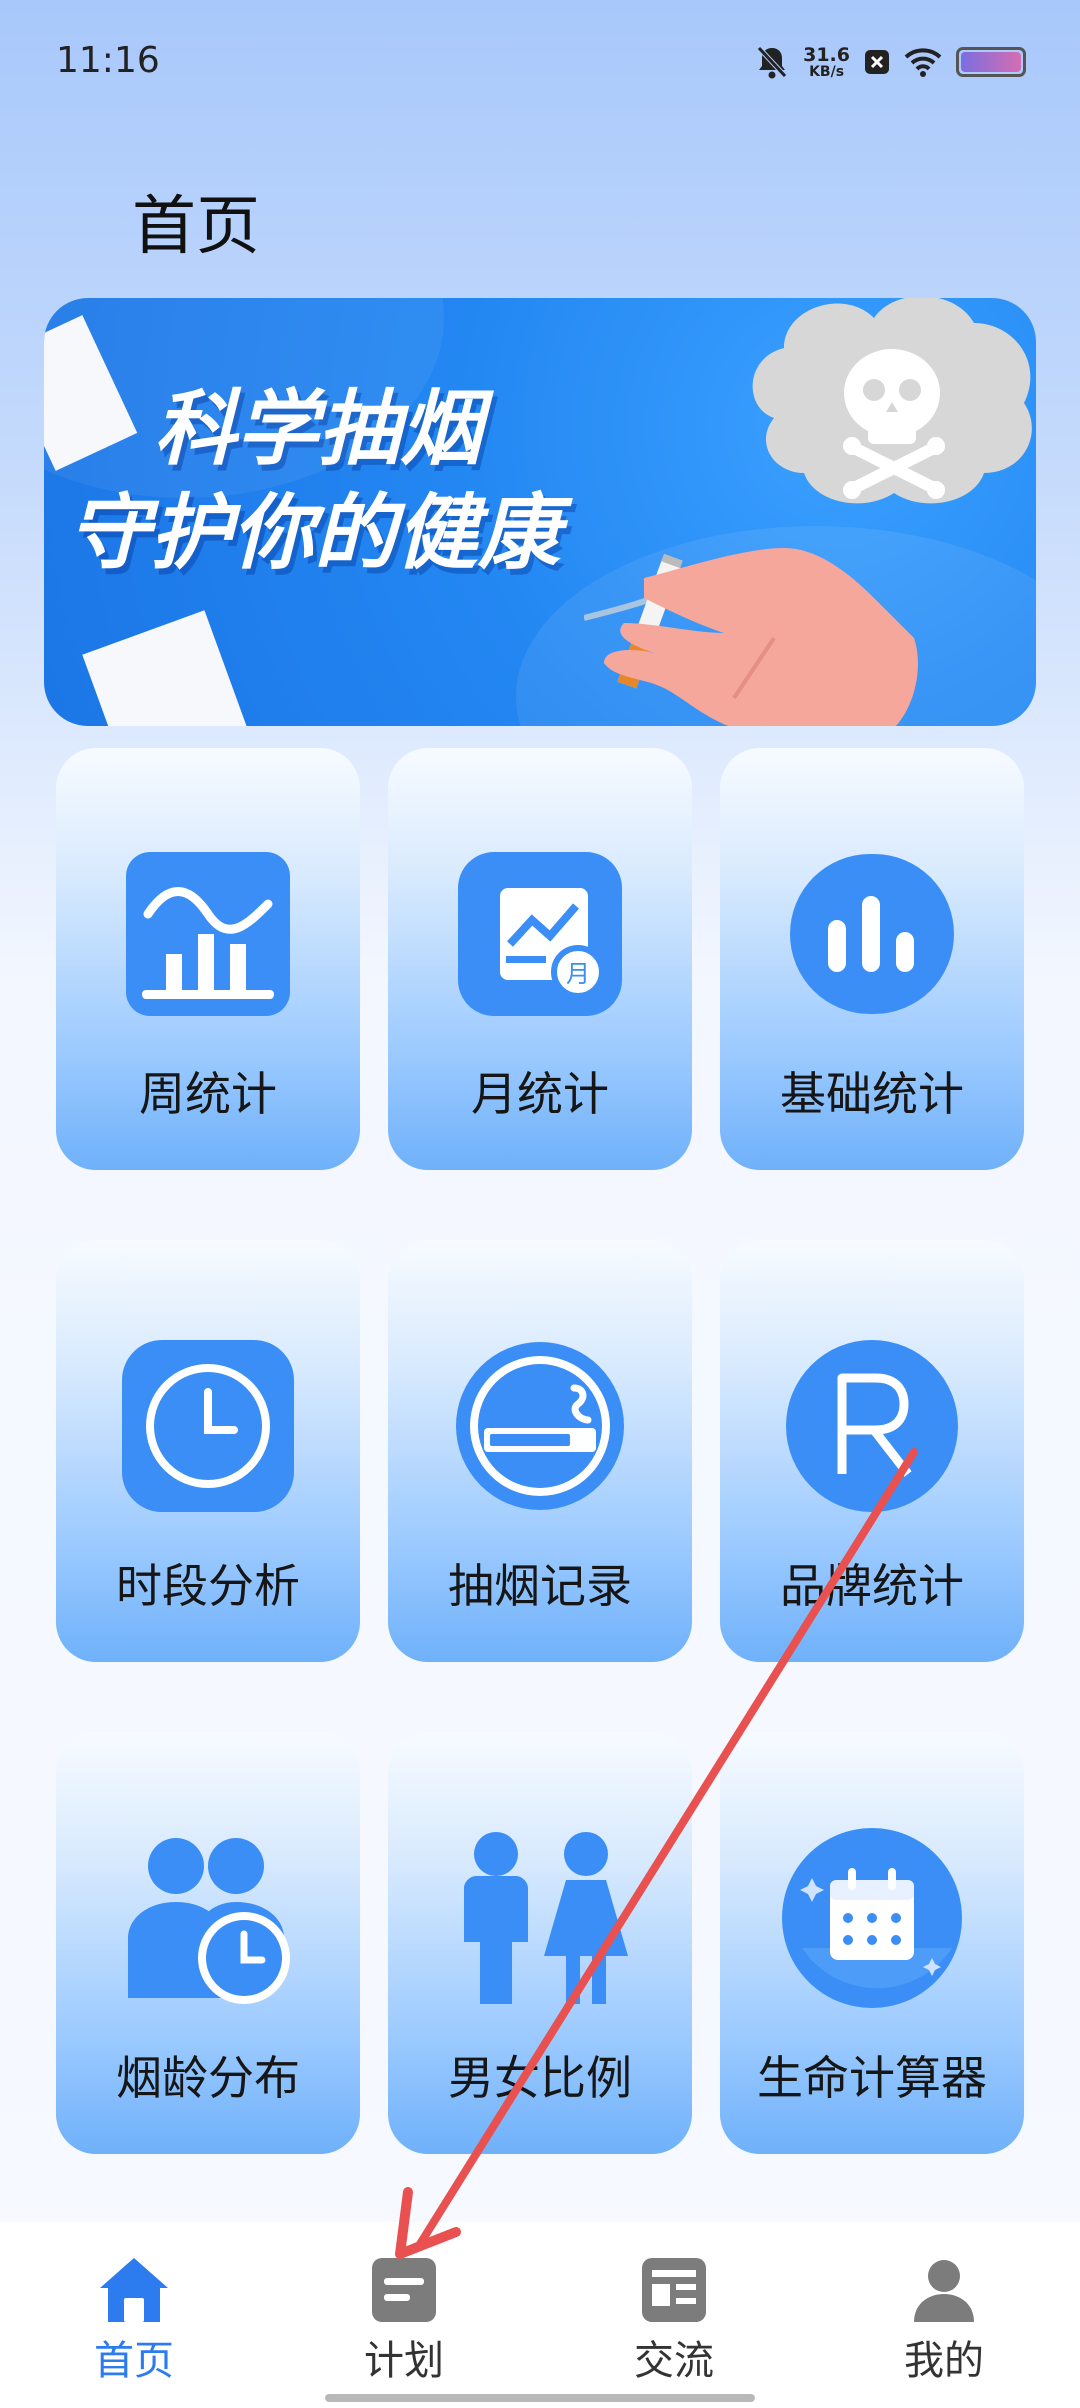  What do you see at coordinates (872, 1586) in the screenshot?
I see `tile-label: 品牌统计` at bounding box center [872, 1586].